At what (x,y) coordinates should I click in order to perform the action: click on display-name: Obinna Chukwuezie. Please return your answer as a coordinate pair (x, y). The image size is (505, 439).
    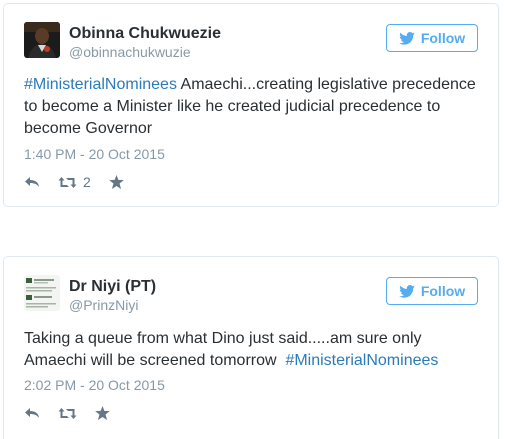
    Looking at the image, I should click on (145, 34).